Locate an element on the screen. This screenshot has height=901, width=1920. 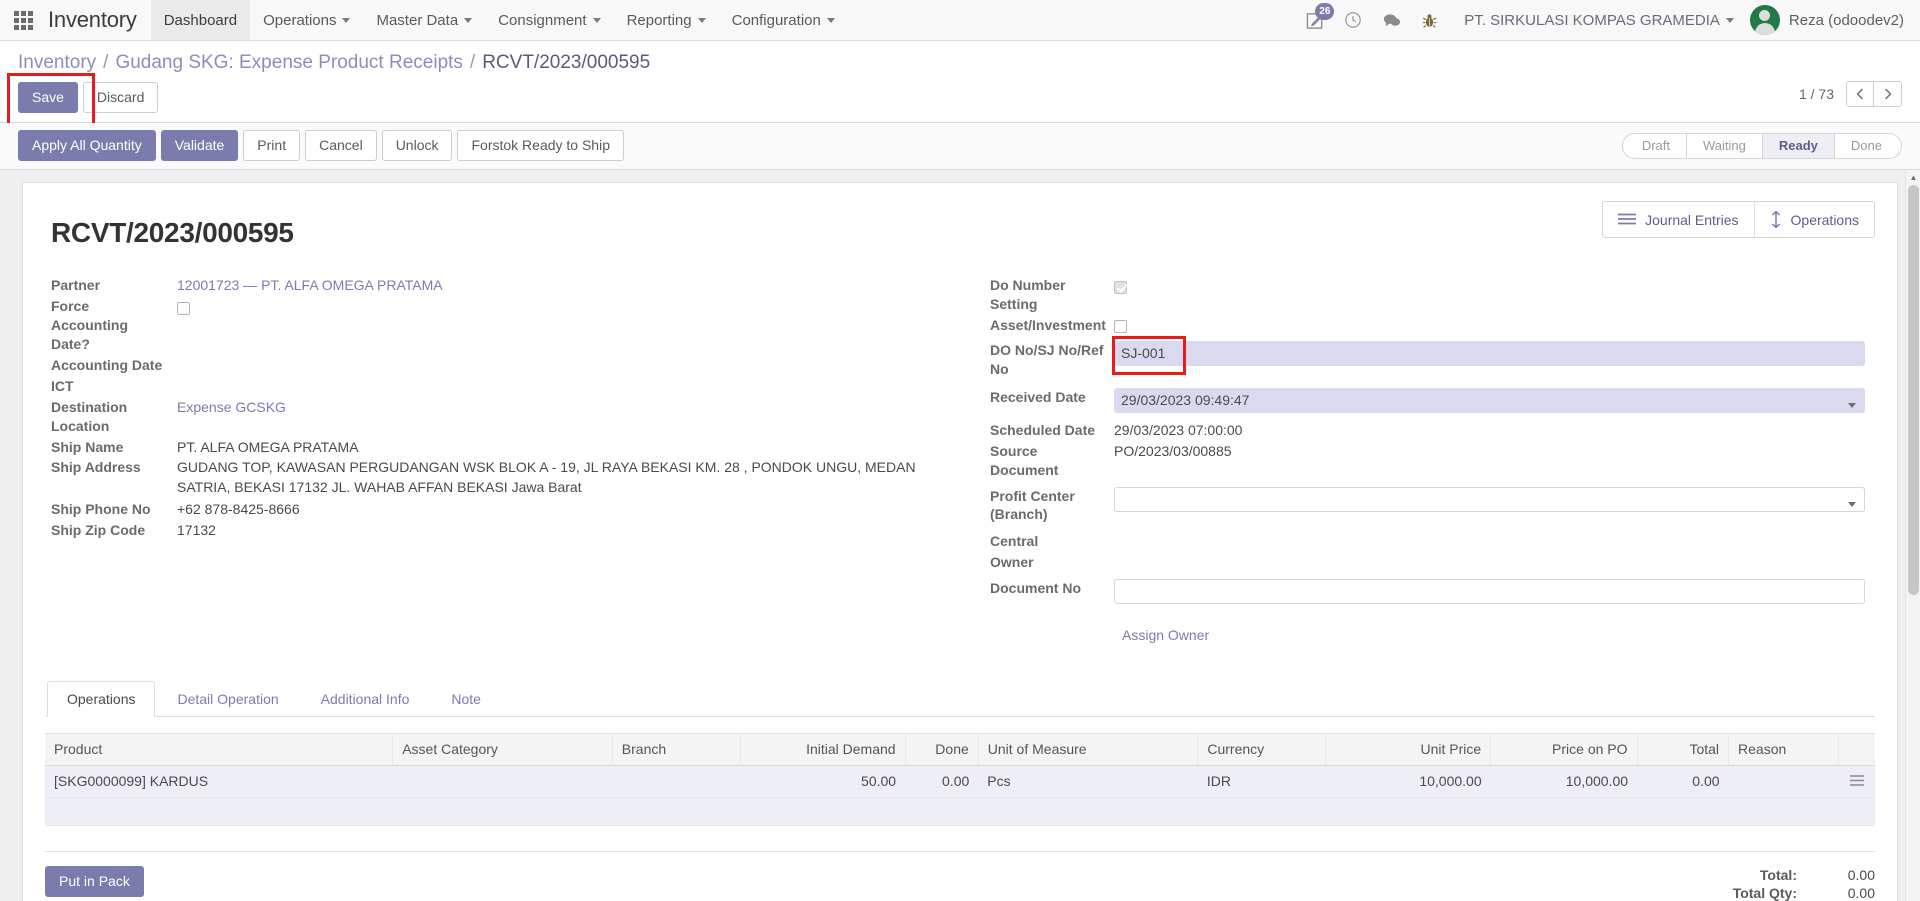
cell-unit-price: 10,000.00 is located at coordinates (1408, 782).